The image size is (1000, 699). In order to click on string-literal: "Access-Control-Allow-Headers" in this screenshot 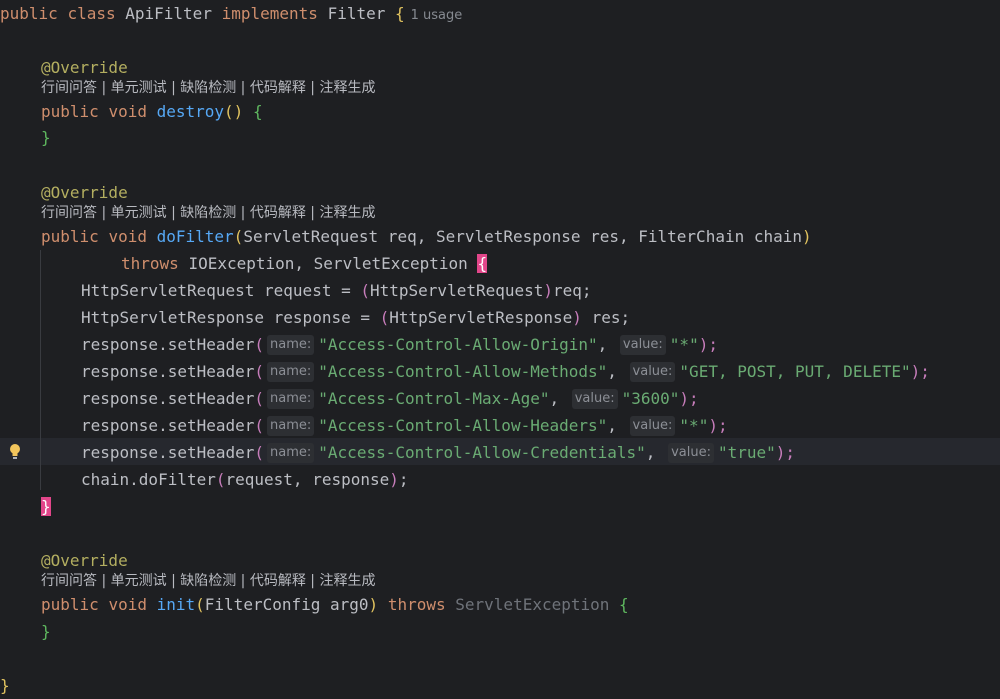, I will do `click(463, 425)`.